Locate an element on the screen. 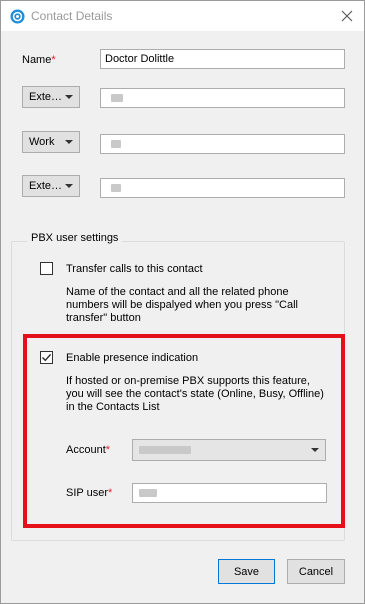 This screenshot has width=365, height=604. close-icon is located at coordinates (347, 16).